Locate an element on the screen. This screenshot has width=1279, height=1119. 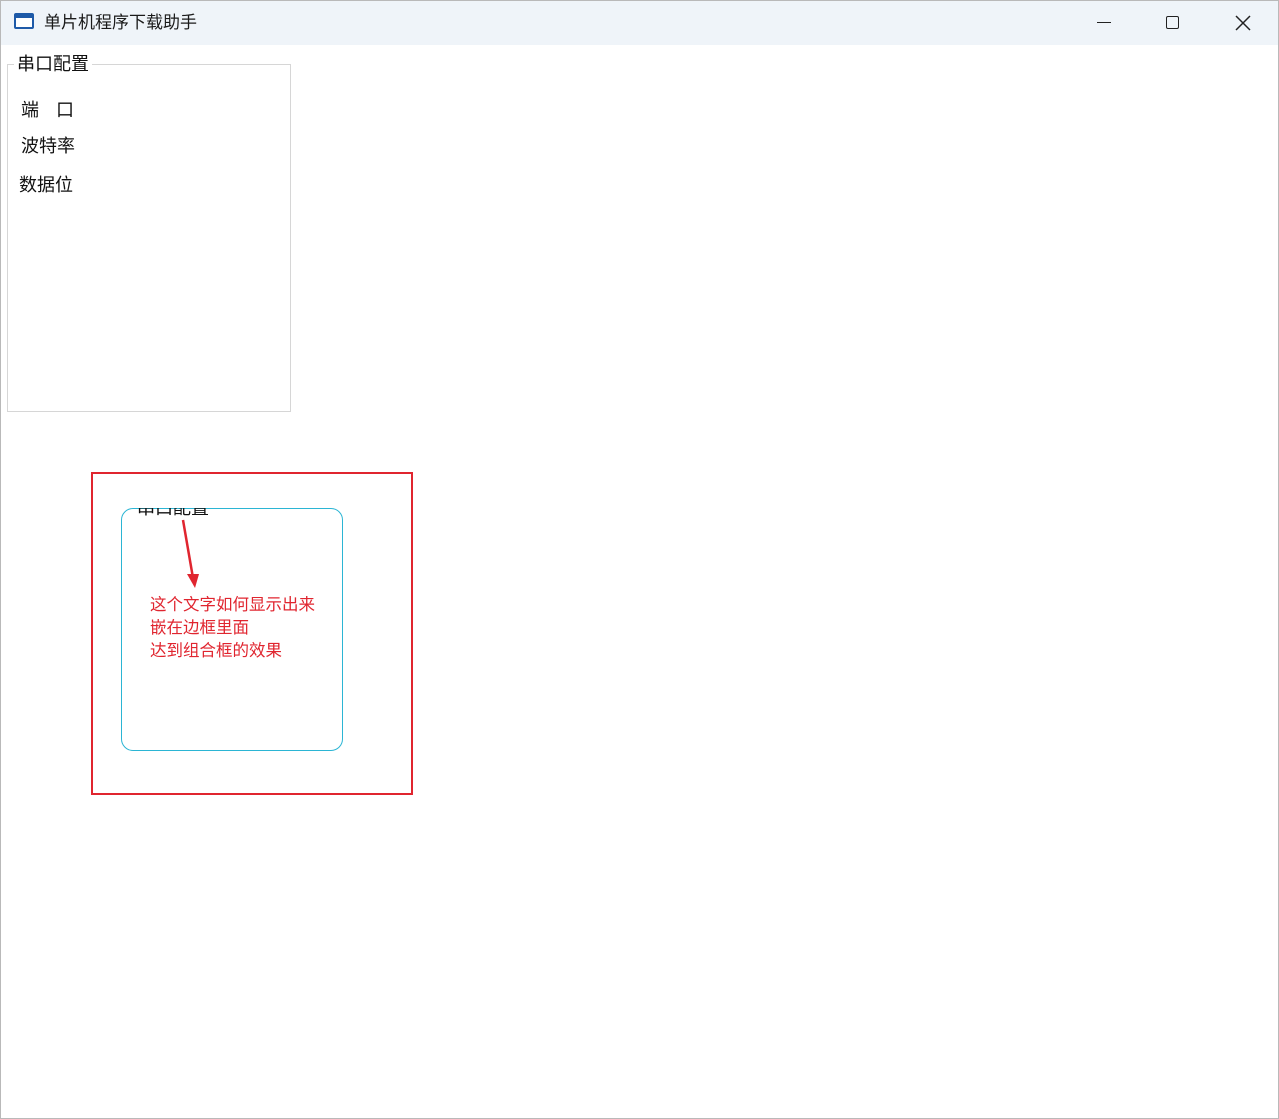
minimize-icon is located at coordinates (1104, 22).